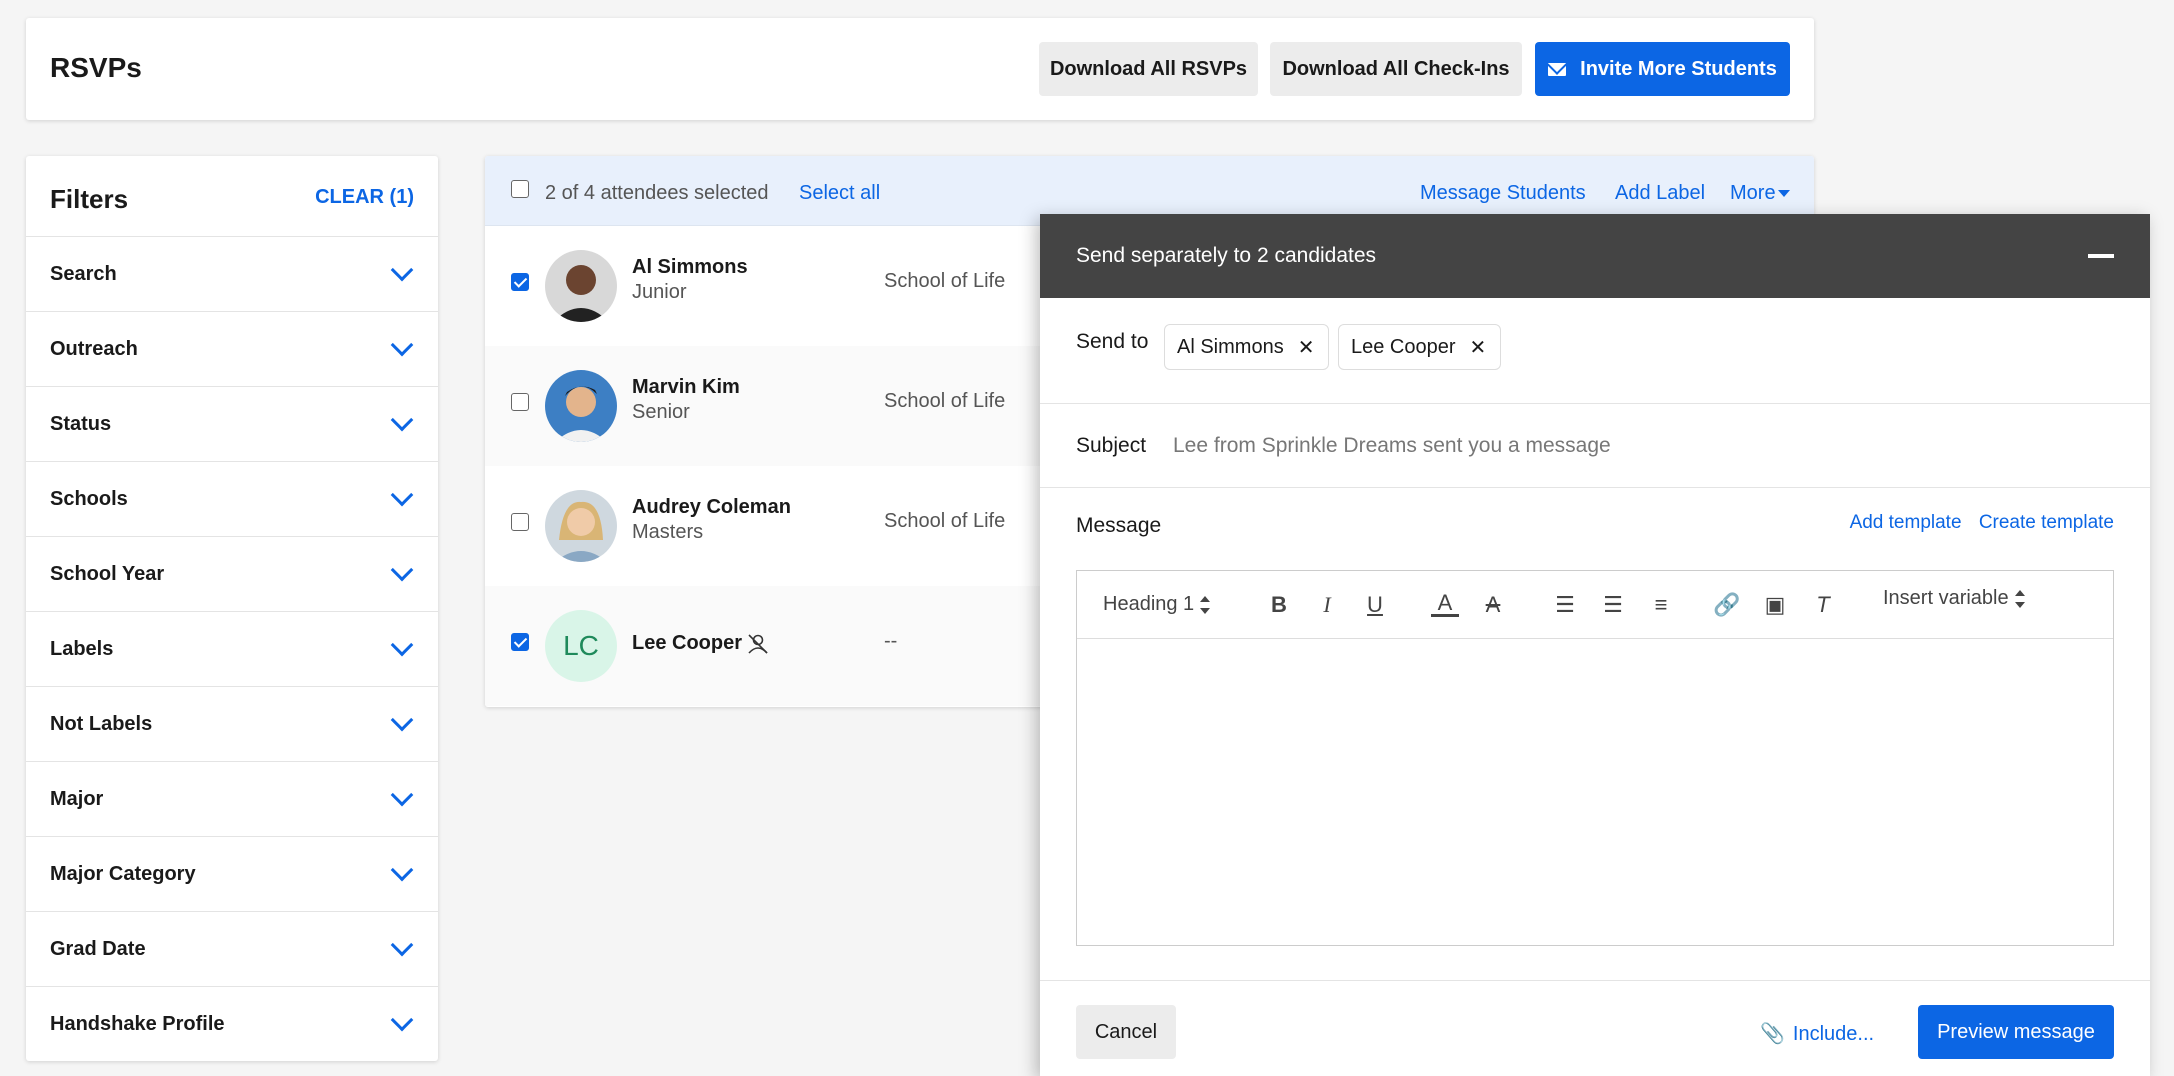 This screenshot has height=1076, width=2174. I want to click on bold-icon: B, so click(1279, 605).